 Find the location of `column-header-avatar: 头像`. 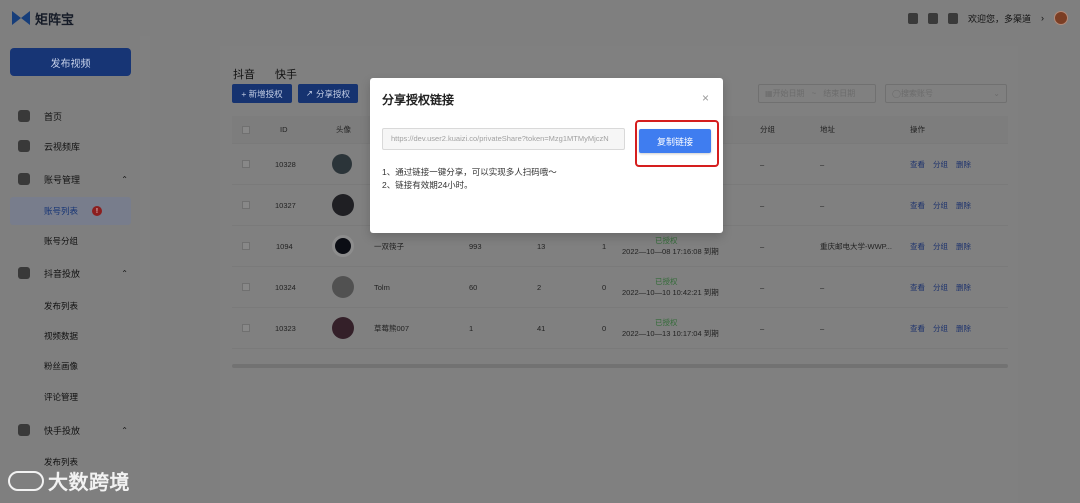

column-header-avatar: 头像 is located at coordinates (343, 129).